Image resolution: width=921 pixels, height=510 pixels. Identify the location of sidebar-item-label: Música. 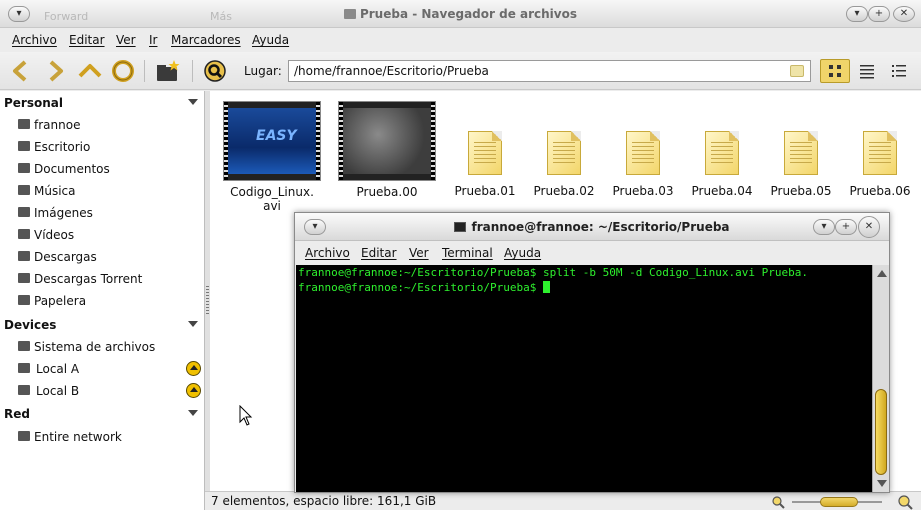
(55, 191).